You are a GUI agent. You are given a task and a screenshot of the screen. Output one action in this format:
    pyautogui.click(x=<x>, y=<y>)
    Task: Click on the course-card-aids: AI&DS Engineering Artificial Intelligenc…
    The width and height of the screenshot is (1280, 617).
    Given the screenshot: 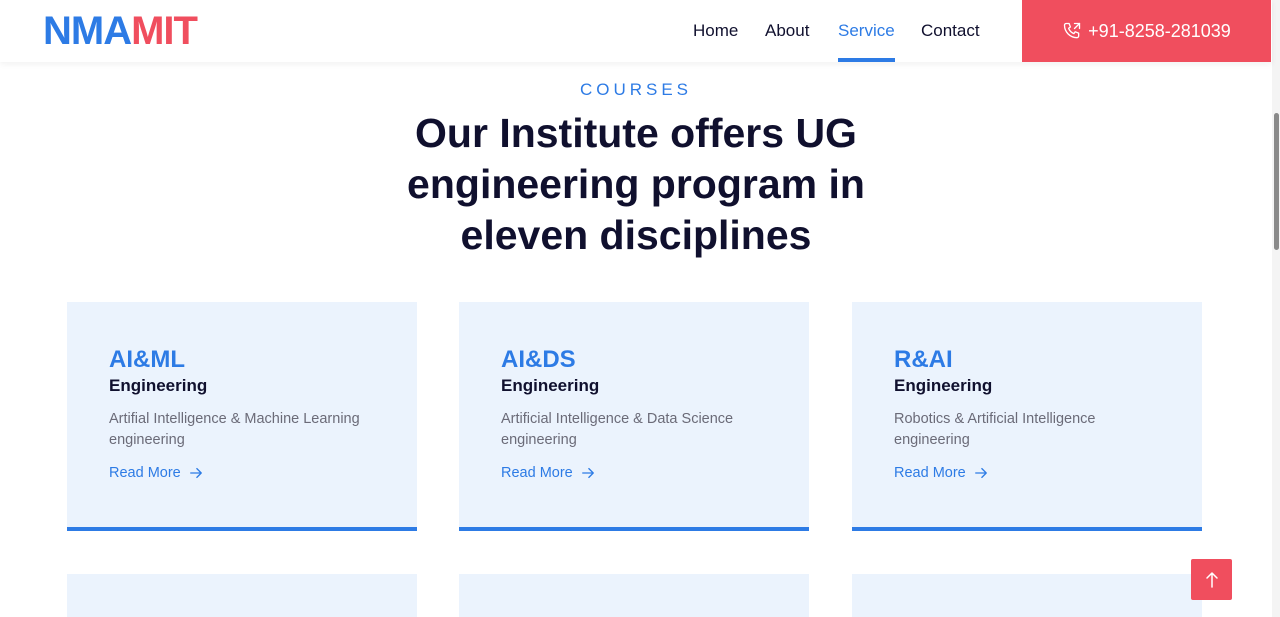 What is the action you would take?
    pyautogui.click(x=634, y=416)
    